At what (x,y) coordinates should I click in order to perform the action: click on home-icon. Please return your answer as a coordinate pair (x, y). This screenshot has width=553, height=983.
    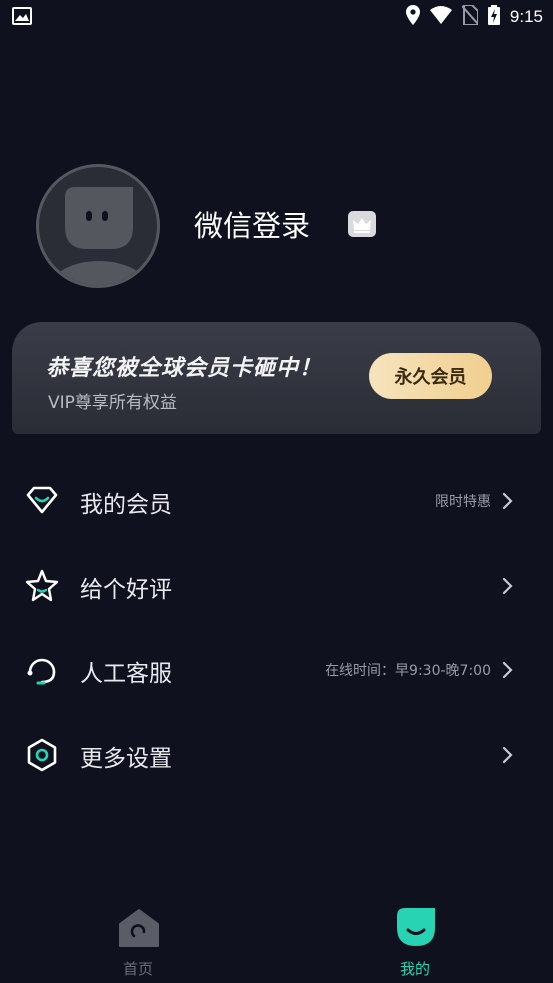
    Looking at the image, I should click on (139, 927).